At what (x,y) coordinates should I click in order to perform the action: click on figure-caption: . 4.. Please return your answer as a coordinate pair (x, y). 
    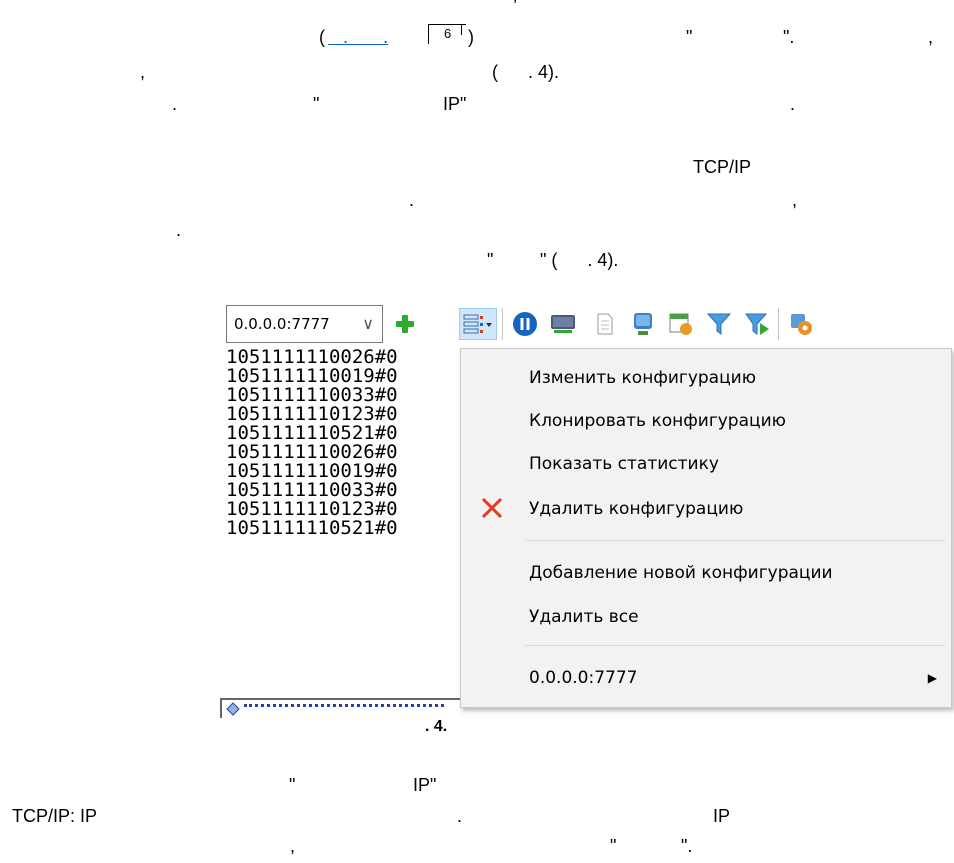
    Looking at the image, I should click on (436, 726).